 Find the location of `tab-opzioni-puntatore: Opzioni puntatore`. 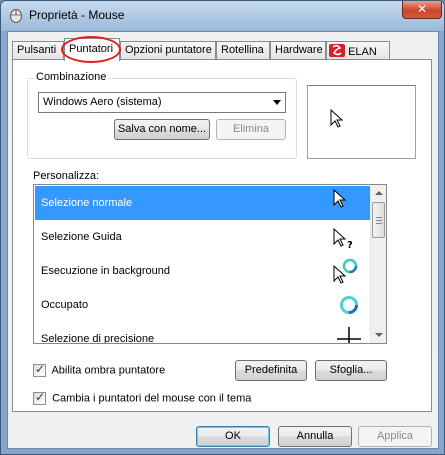

tab-opzioni-puntatore: Opzioni puntatore is located at coordinates (168, 50).